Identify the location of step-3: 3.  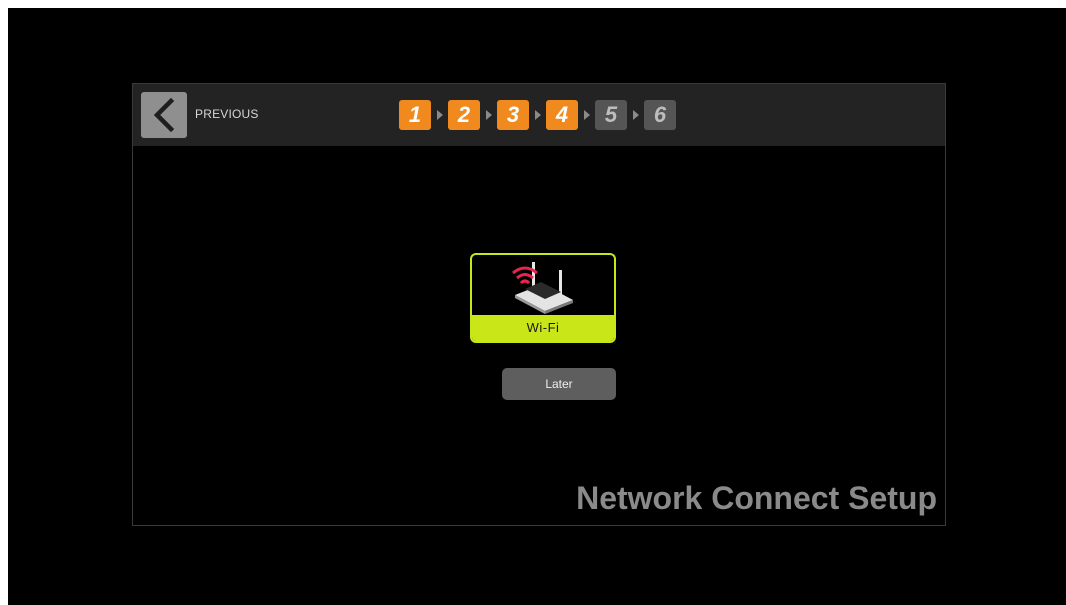
(513, 115).